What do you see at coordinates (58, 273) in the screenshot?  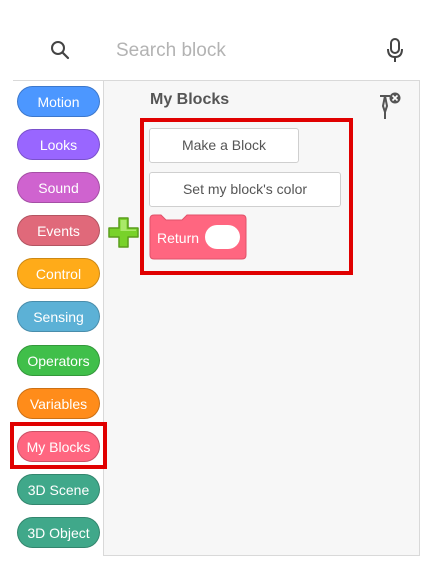 I see `category-control: Control` at bounding box center [58, 273].